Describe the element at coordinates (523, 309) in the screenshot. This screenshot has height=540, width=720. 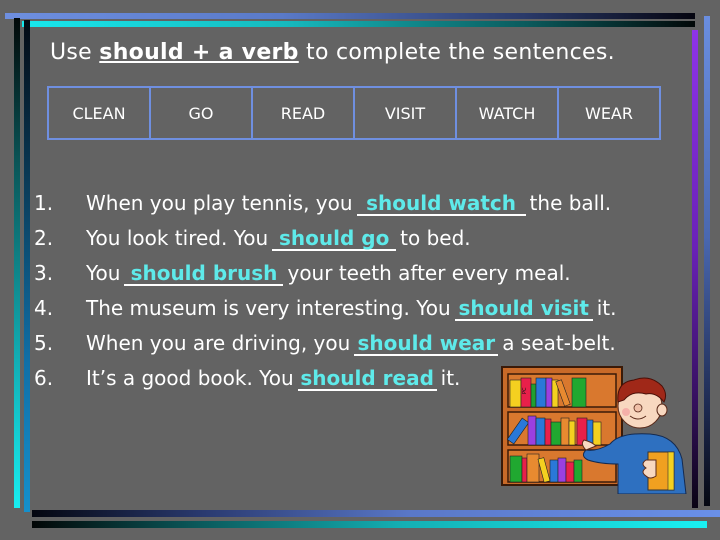
I see `answer-blank: should visit` at that location.